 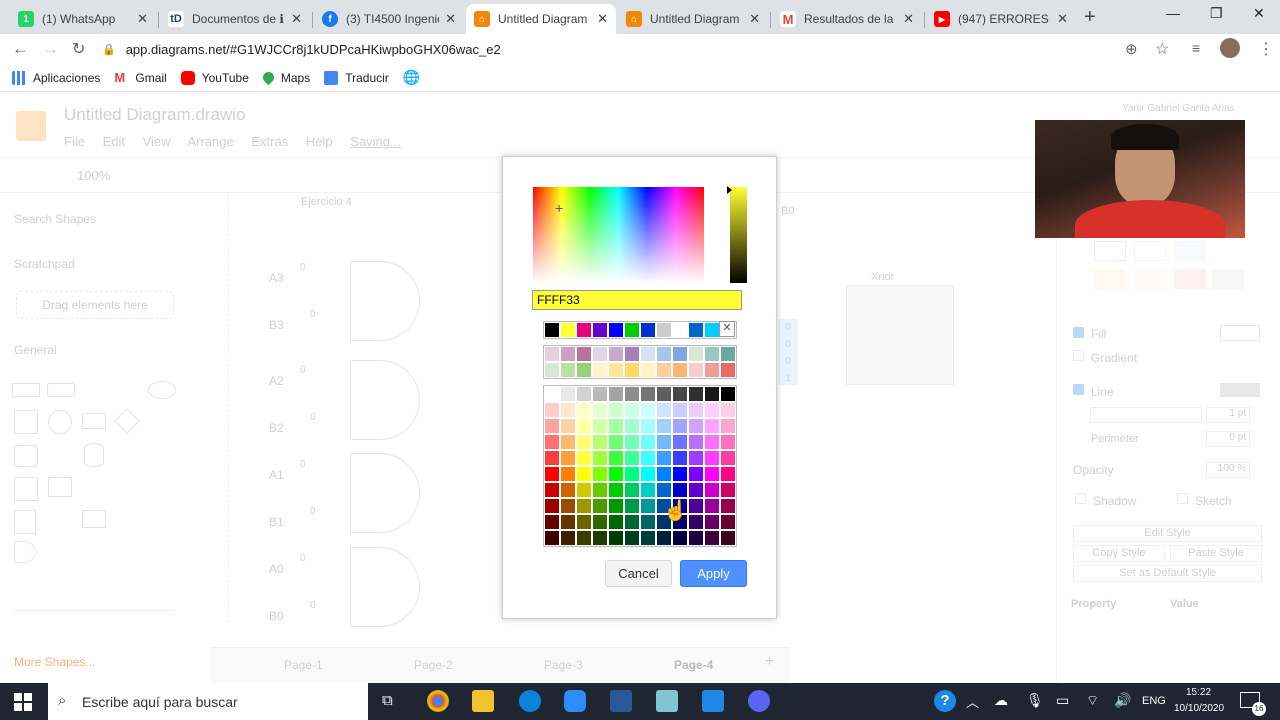 What do you see at coordinates (1167, 533) in the screenshot?
I see `edit-style-button: Edit Style` at bounding box center [1167, 533].